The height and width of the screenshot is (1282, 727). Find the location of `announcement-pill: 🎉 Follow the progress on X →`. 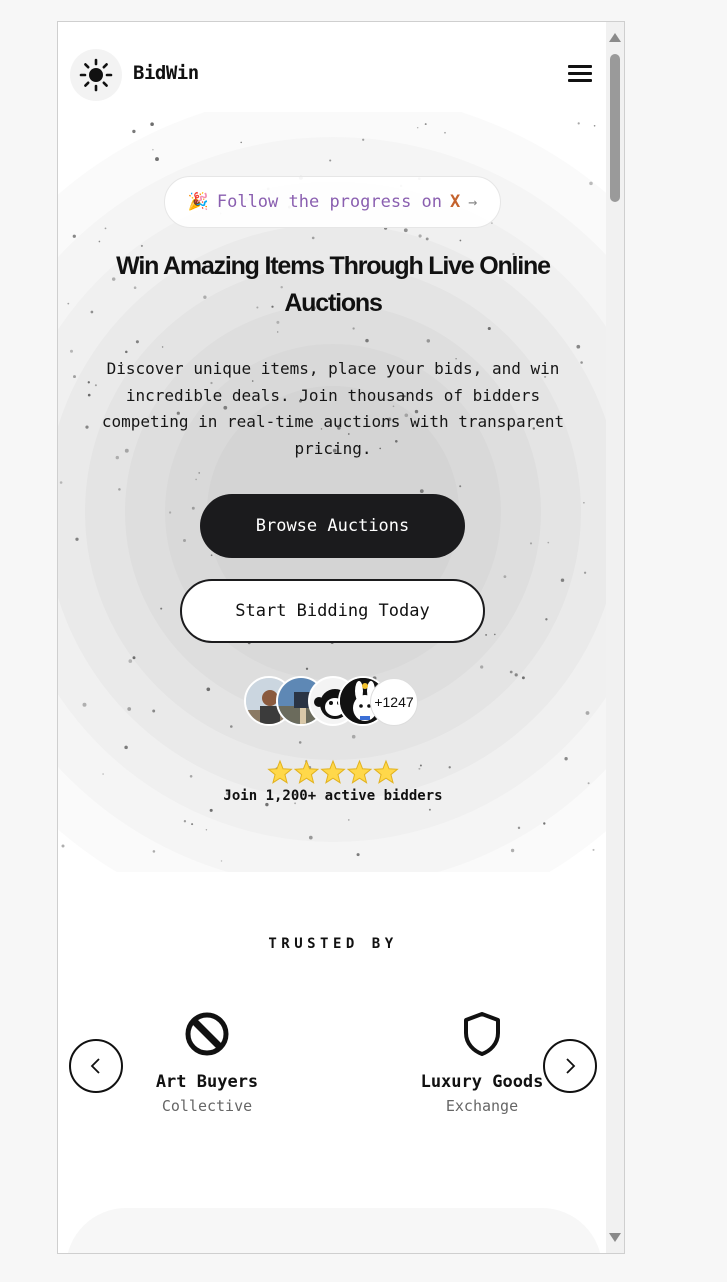

announcement-pill: 🎉 Follow the progress on X → is located at coordinates (332, 202).